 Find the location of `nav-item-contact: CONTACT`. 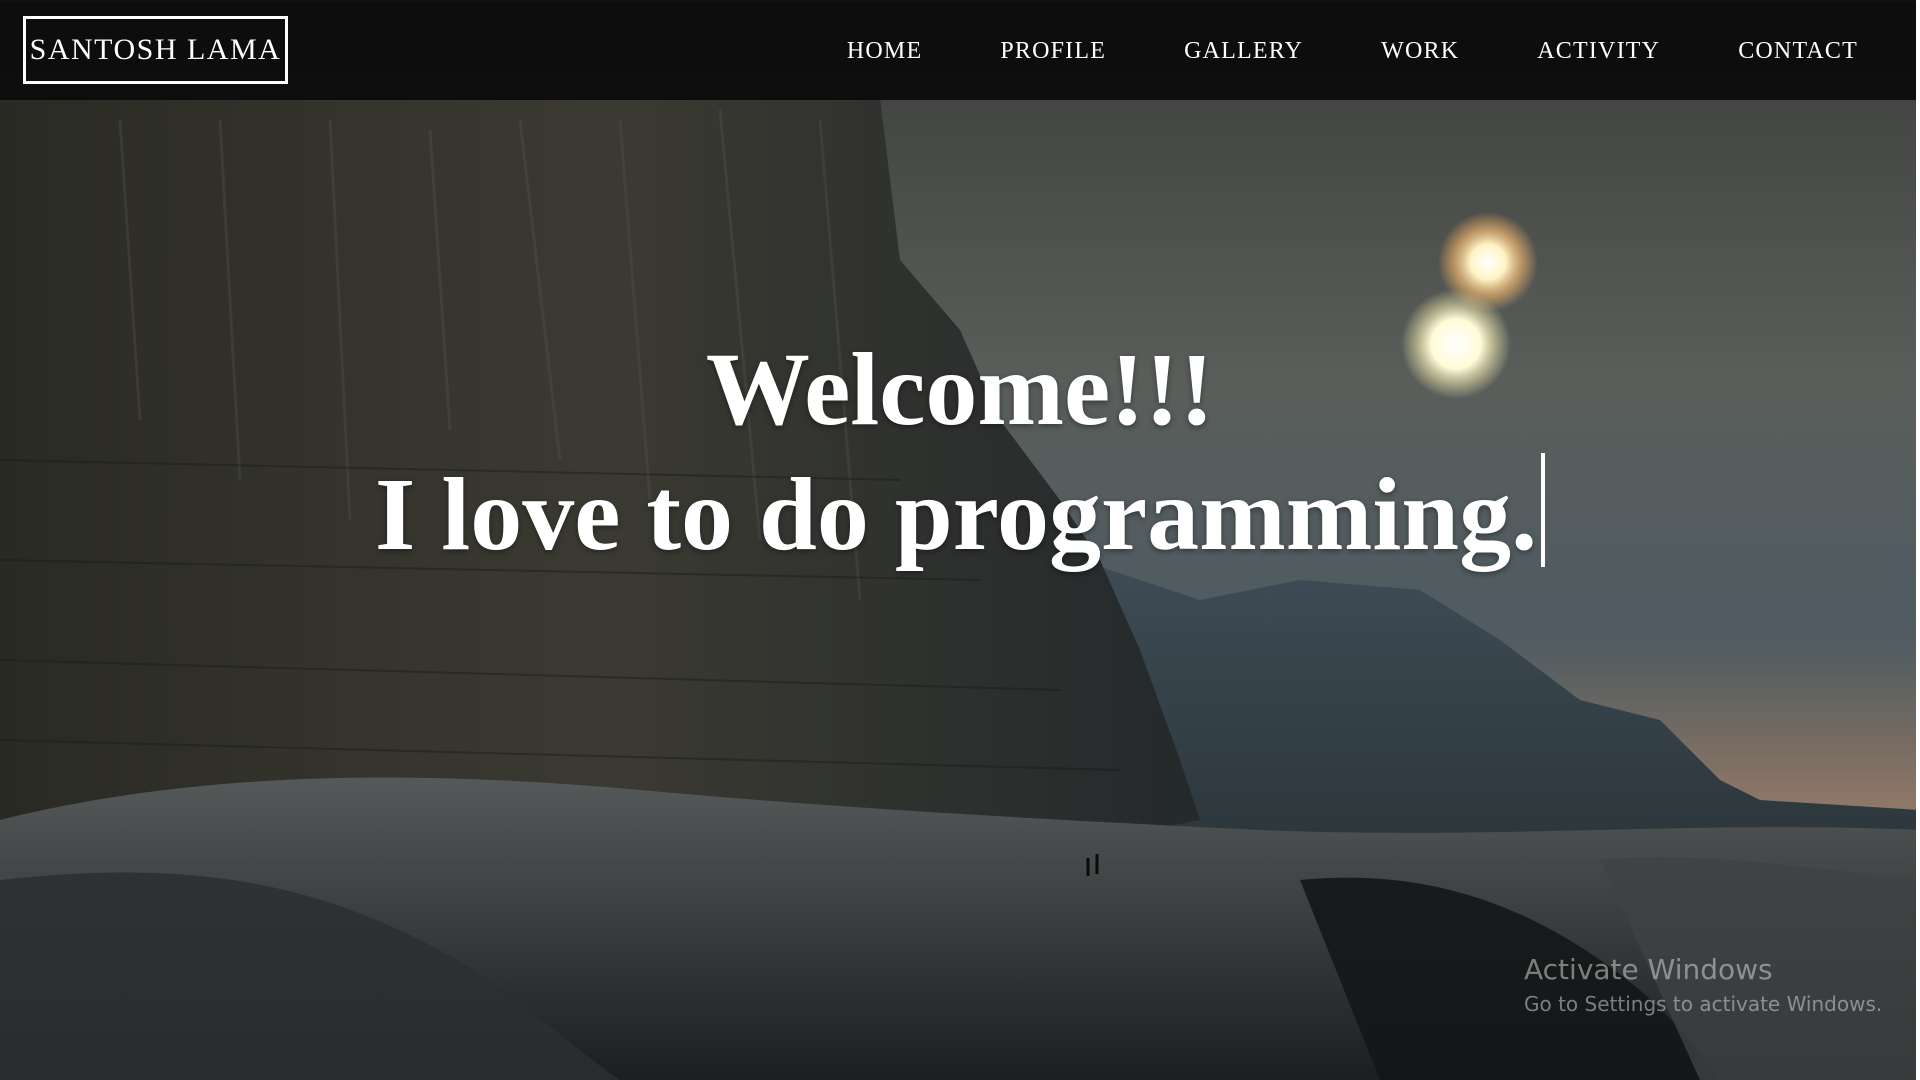

nav-item-contact: CONTACT is located at coordinates (1798, 51).